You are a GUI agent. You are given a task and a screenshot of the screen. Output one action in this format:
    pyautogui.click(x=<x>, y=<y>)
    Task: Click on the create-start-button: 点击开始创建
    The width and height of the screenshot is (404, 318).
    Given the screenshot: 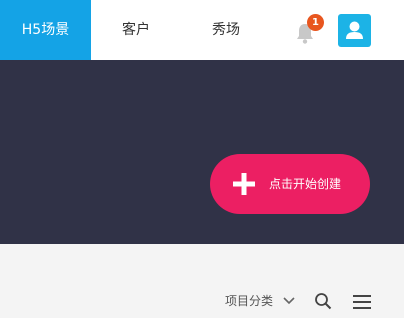 What is the action you would take?
    pyautogui.click(x=290, y=184)
    